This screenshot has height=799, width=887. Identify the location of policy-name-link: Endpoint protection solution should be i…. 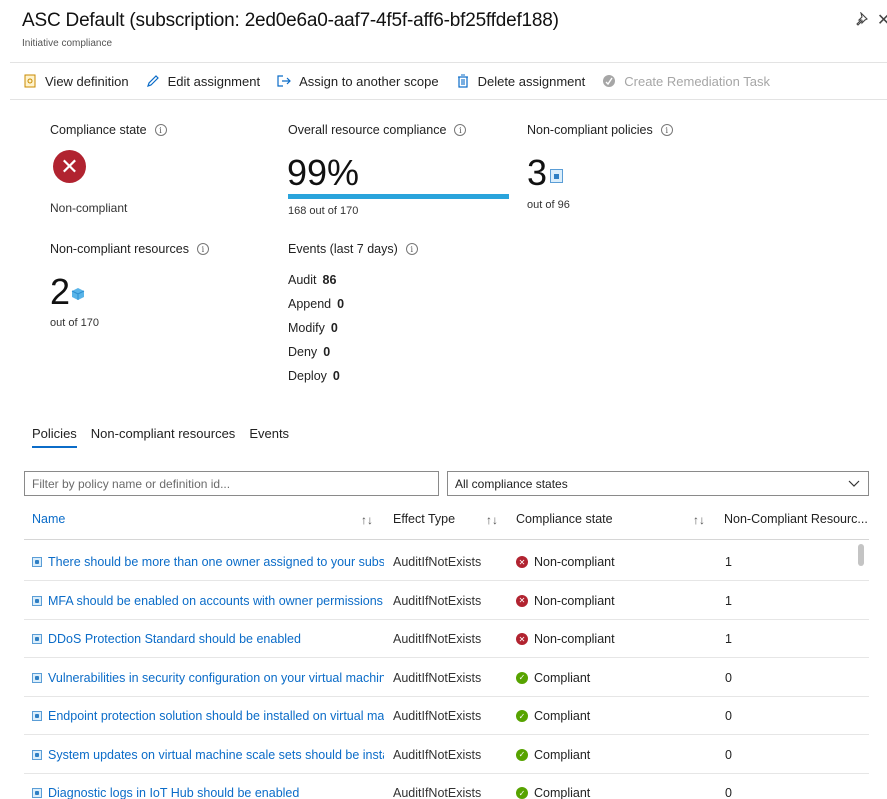
(216, 716).